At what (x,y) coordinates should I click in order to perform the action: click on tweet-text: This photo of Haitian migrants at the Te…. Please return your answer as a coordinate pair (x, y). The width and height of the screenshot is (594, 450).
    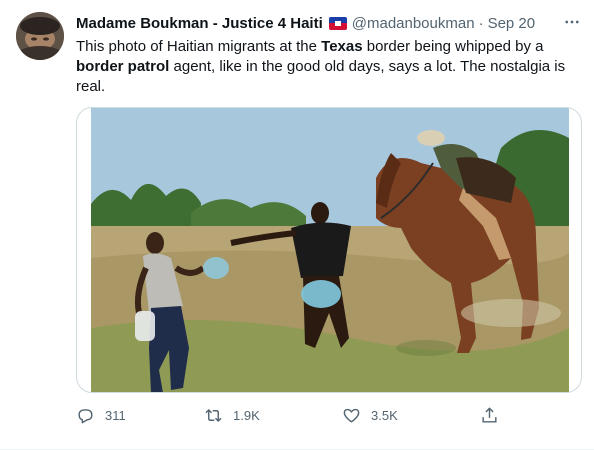
    Looking at the image, I should click on (326, 67).